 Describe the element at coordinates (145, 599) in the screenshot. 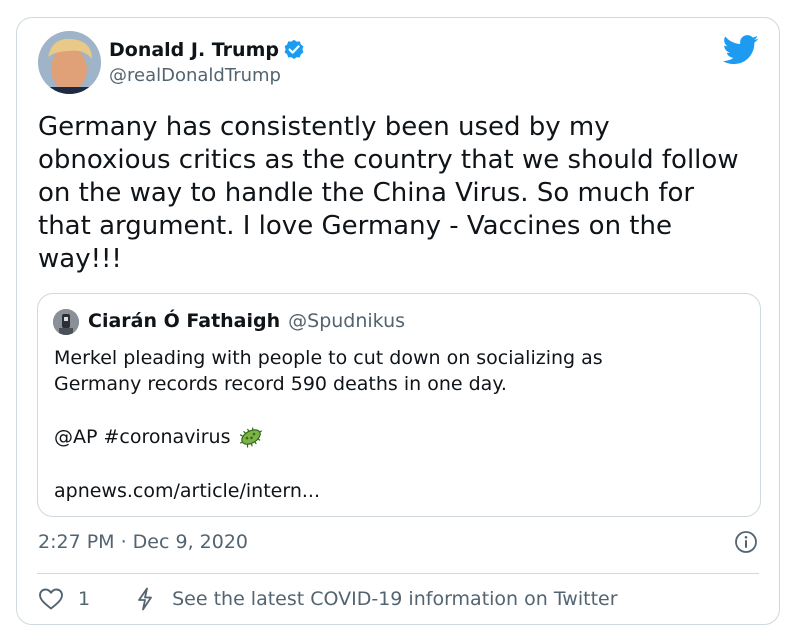

I see `lightning-bolt-icon` at that location.